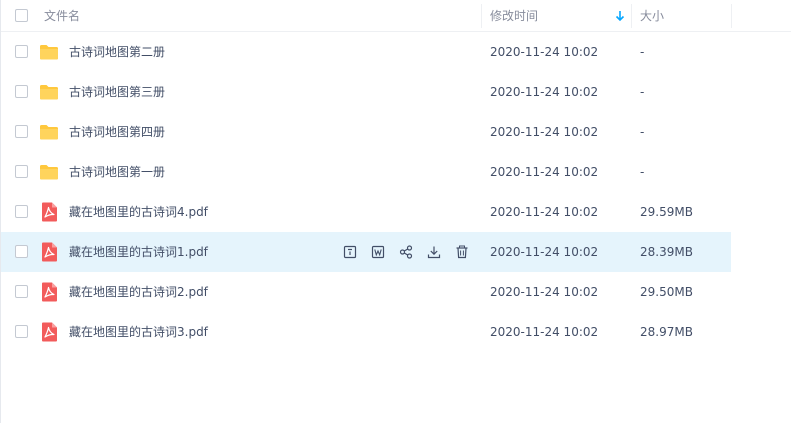 This screenshot has width=791, height=423. I want to click on file-name-link: 古诗词地图第二册, so click(117, 52).